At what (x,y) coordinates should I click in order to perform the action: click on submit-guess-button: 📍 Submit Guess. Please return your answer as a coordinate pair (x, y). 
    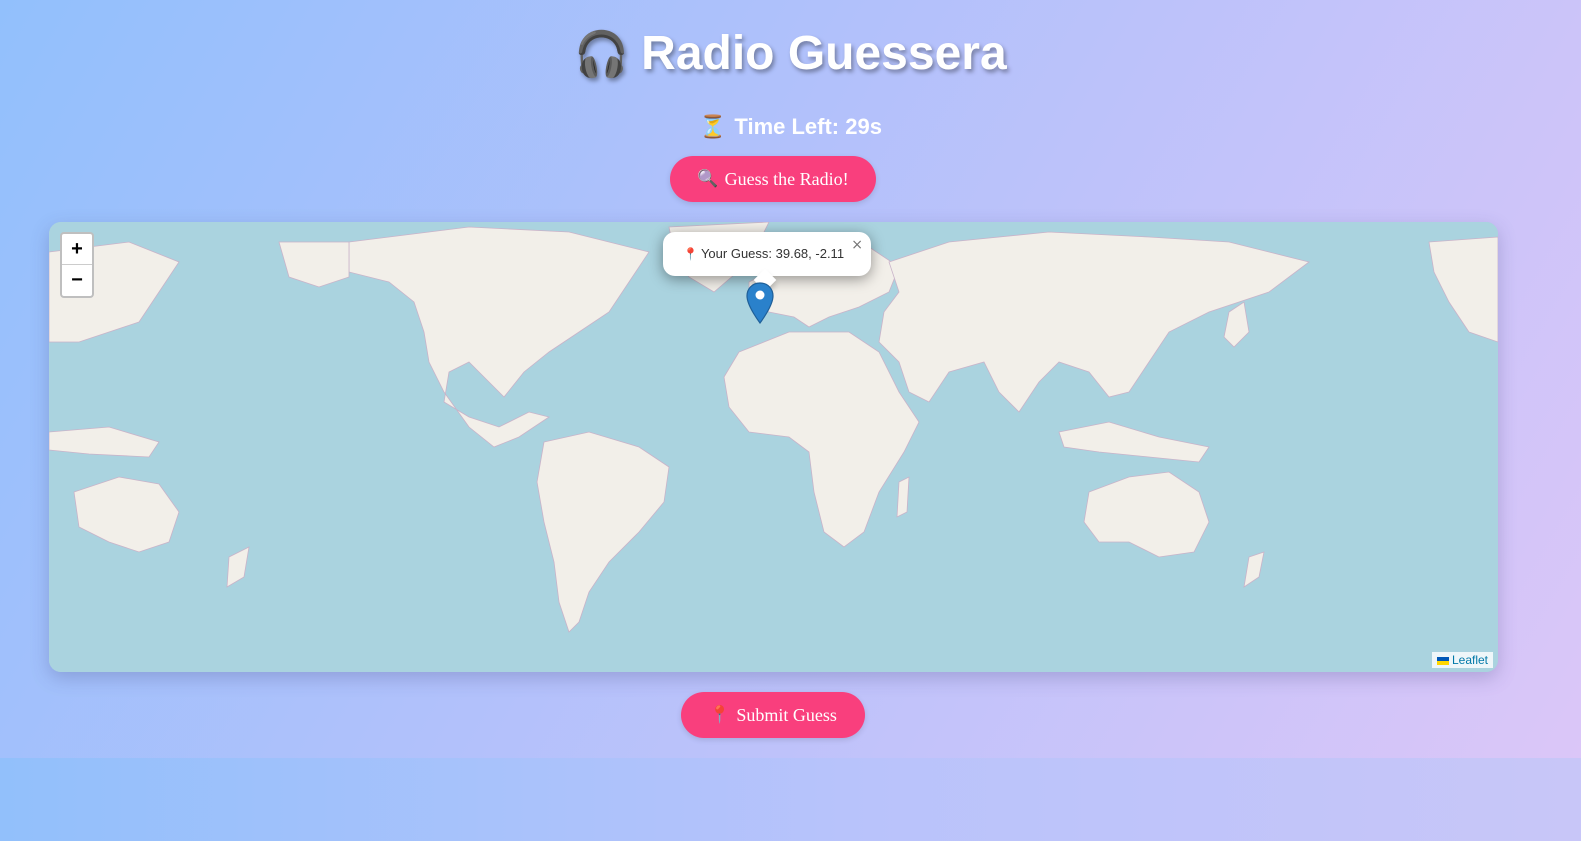
    Looking at the image, I should click on (773, 715).